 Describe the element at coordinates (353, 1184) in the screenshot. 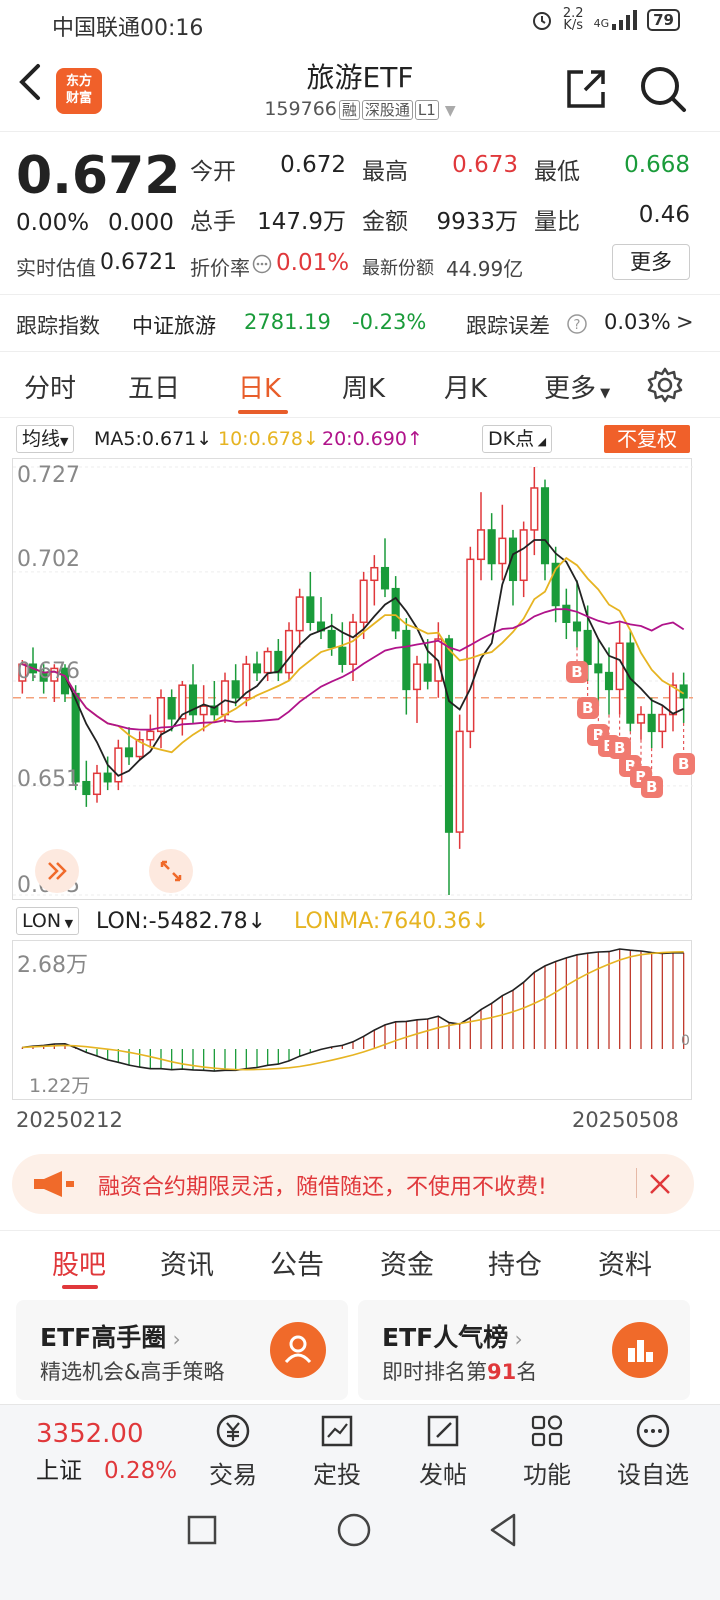

I see `promo-banner: 融资合约期限灵活，随借随还，不使用不收费!` at that location.